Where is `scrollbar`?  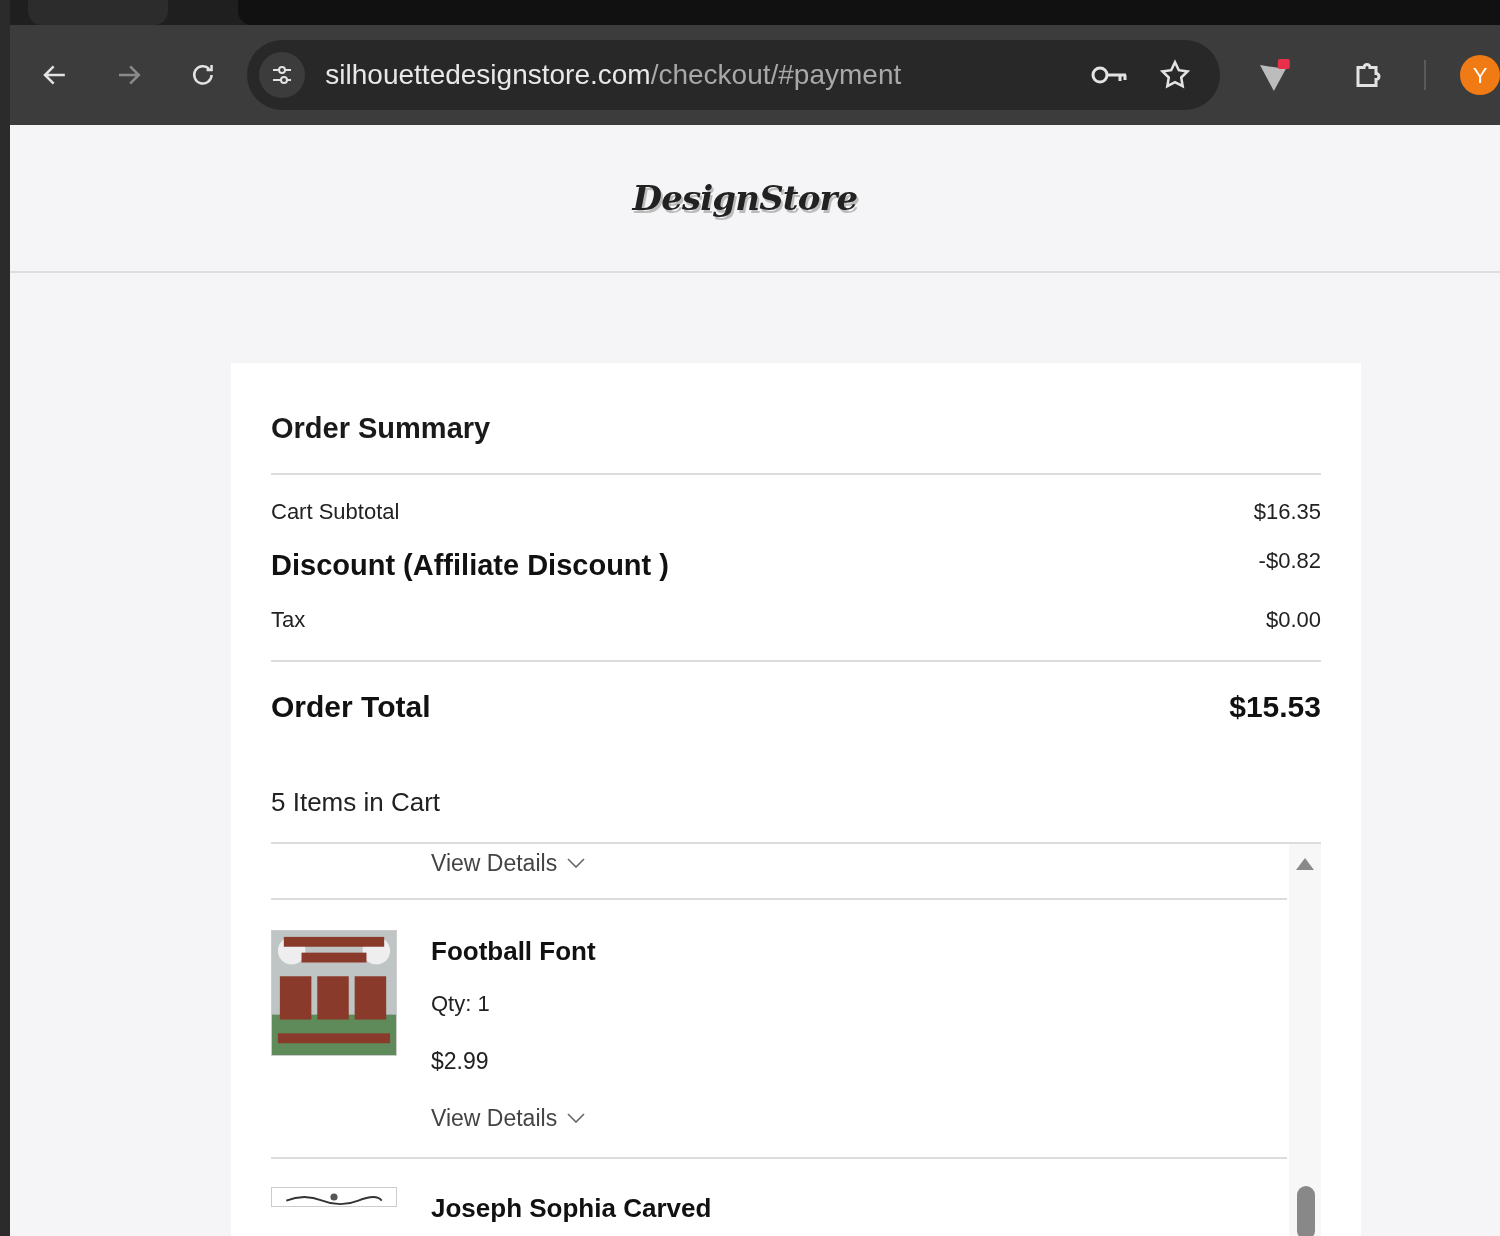 scrollbar is located at coordinates (1305, 1040).